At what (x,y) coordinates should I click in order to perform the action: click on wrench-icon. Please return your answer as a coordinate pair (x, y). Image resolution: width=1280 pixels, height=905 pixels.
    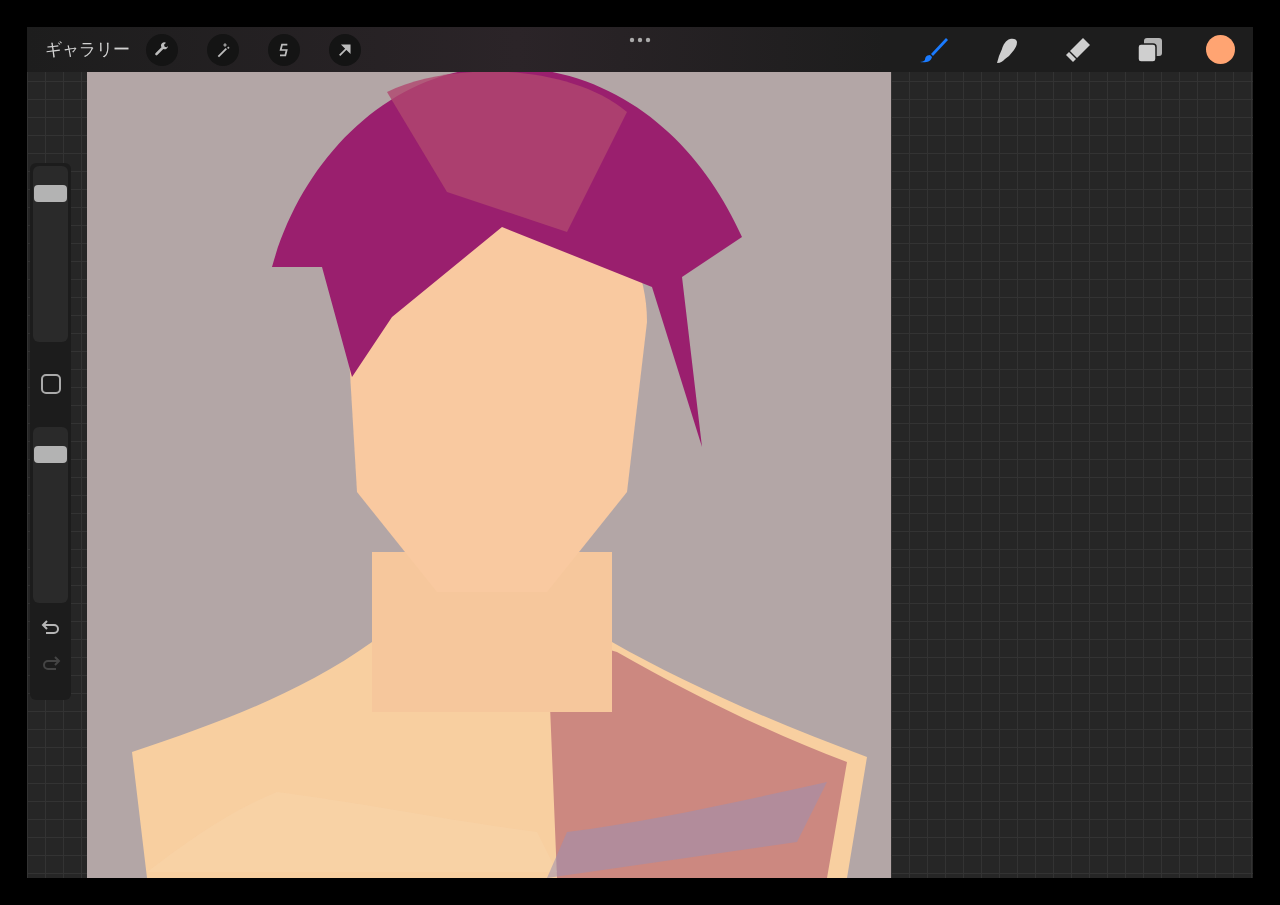
    Looking at the image, I should click on (162, 49).